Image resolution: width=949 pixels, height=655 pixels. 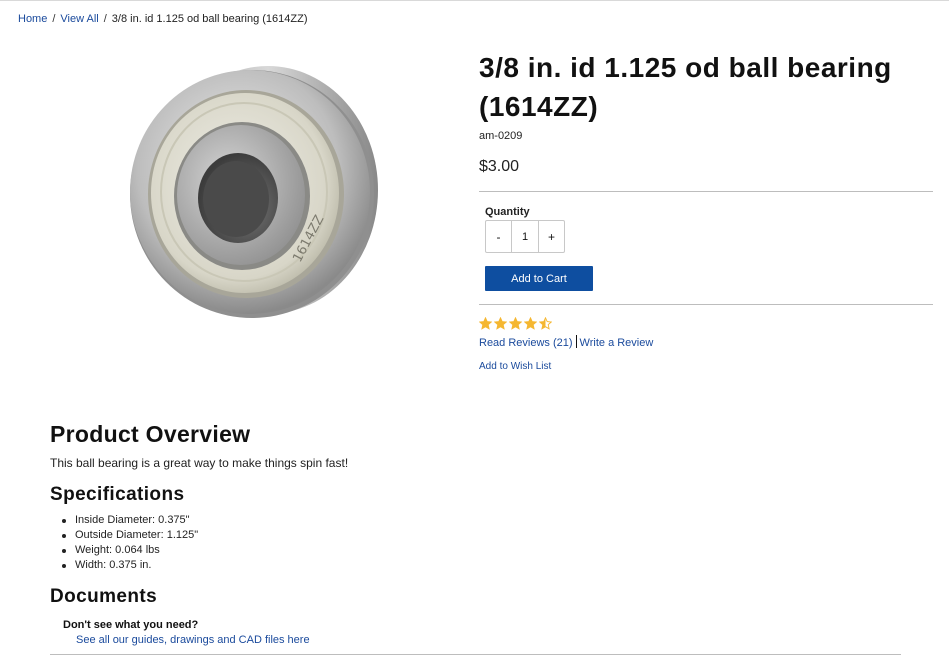 I want to click on spec-item: Inside Diameter: 0.375", so click(x=129, y=520).